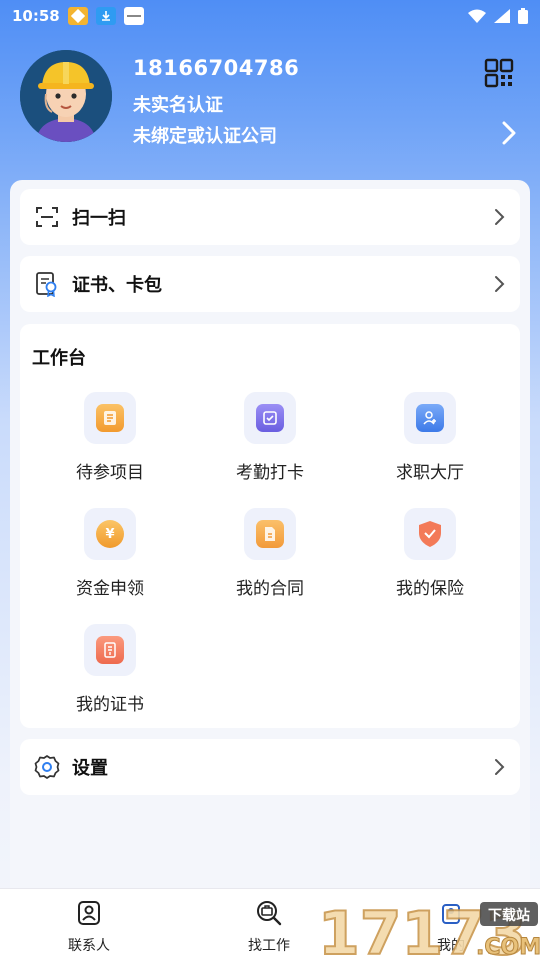 The image size is (540, 960). What do you see at coordinates (270, 217) in the screenshot?
I see `scan-row: 扫一扫` at bounding box center [270, 217].